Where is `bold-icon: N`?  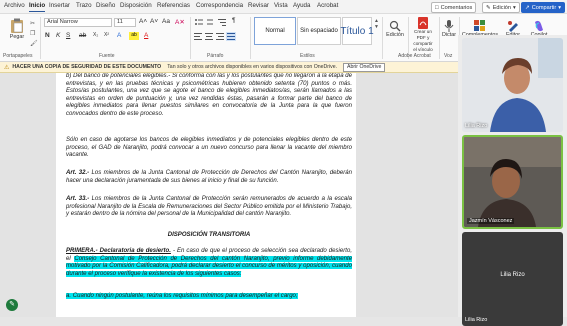
bold-icon: N is located at coordinates (47, 35).